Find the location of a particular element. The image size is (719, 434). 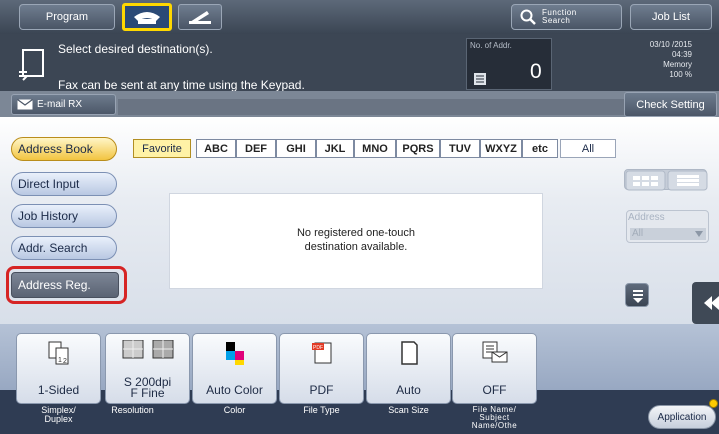

program-label: Program is located at coordinates (67, 17).